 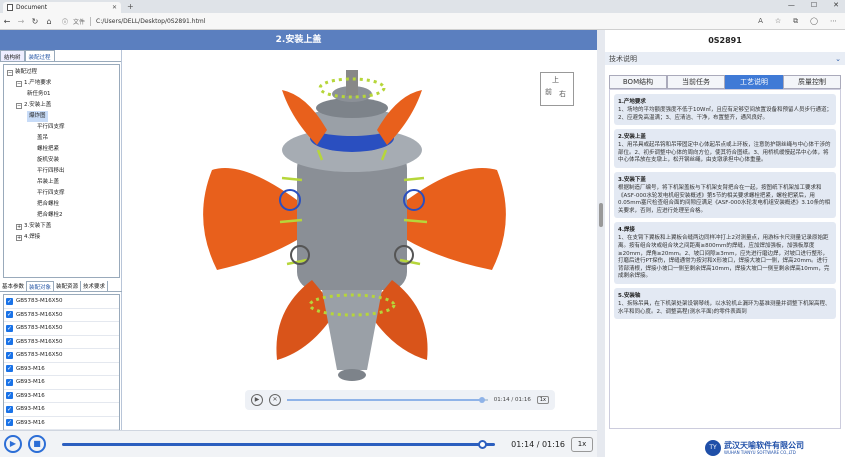 I want to click on tree-node: −2.安装上盖, so click(x=61, y=105).